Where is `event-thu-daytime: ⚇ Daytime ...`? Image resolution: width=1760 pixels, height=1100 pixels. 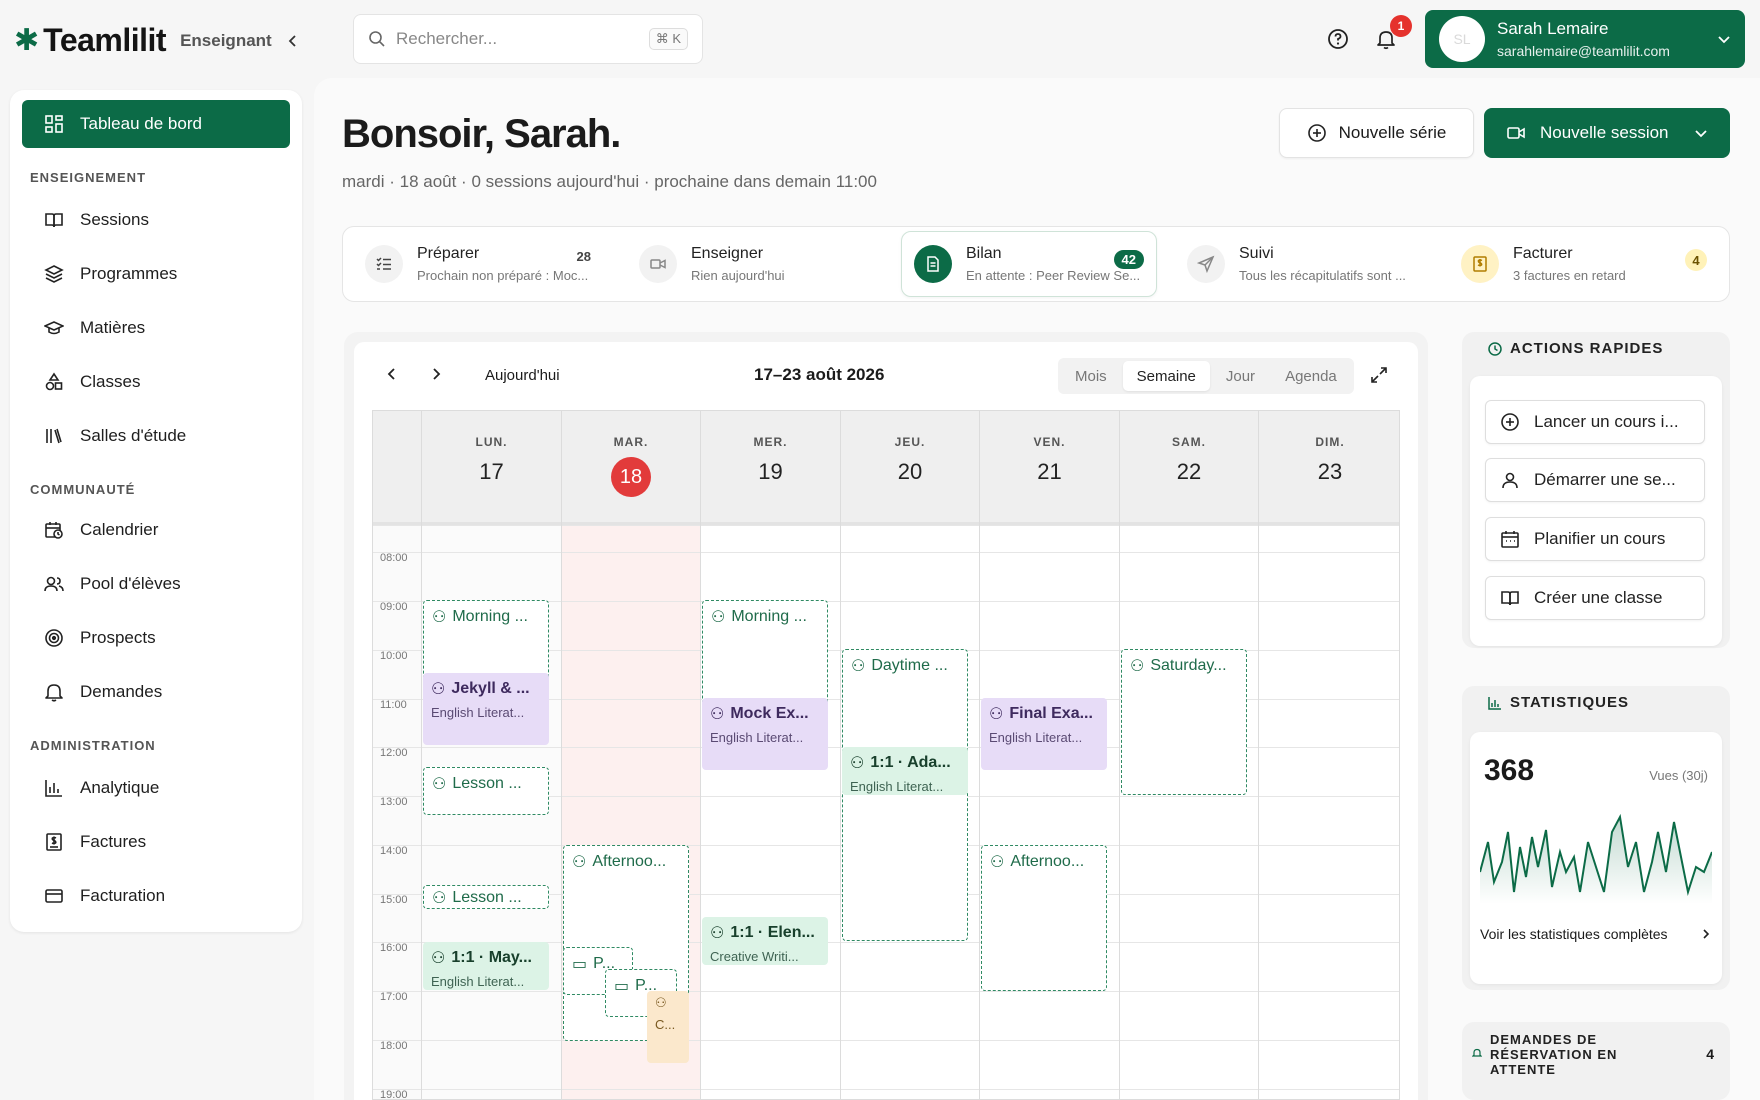
event-thu-daytime: ⚇ Daytime ... is located at coordinates (905, 795).